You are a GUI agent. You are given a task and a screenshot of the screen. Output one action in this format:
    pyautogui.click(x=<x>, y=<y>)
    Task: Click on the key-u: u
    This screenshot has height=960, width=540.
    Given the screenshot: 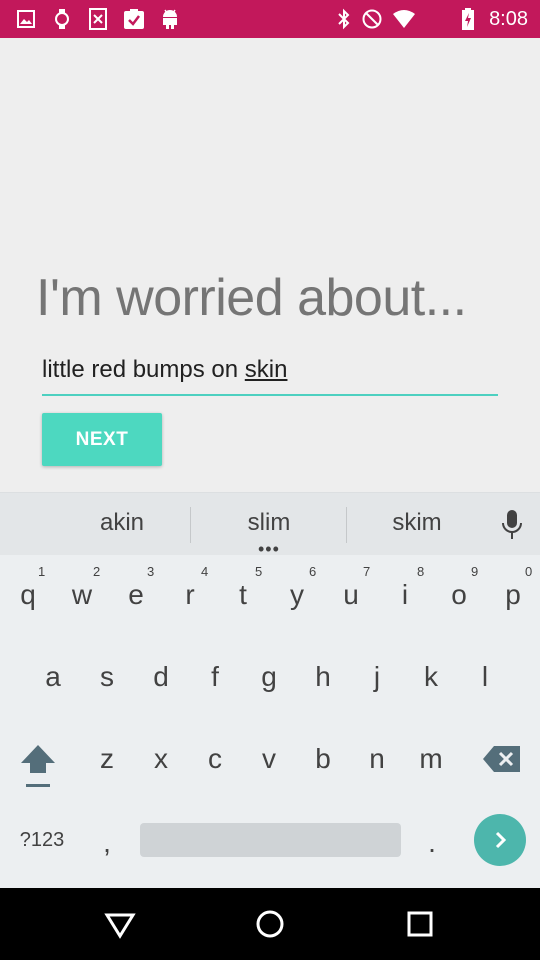 What is the action you would take?
    pyautogui.click(x=351, y=595)
    